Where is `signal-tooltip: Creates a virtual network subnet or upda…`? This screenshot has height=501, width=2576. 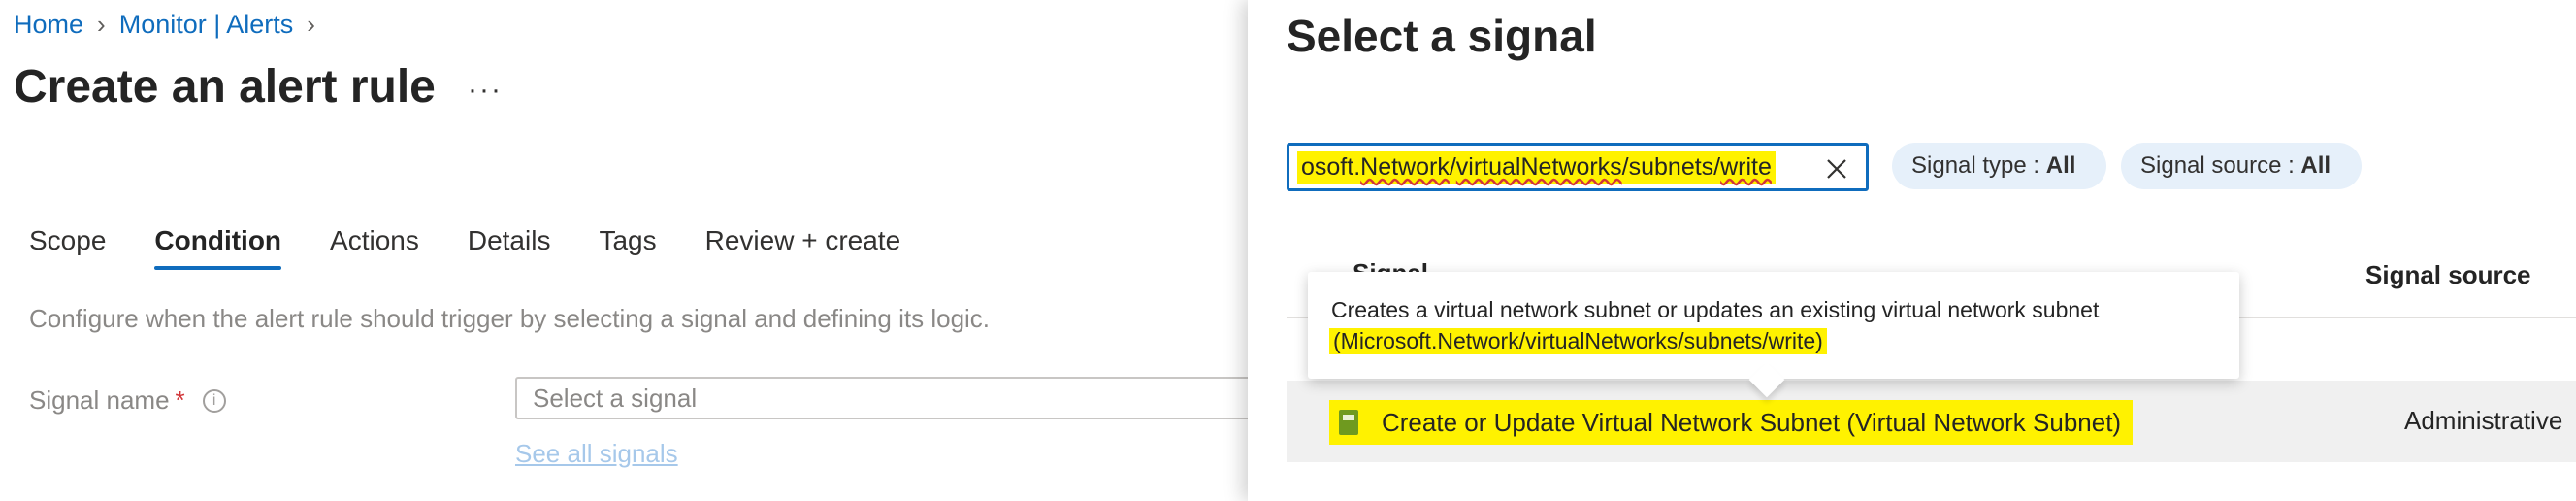
signal-tooltip: Creates a virtual network subnet or upda… is located at coordinates (1774, 335).